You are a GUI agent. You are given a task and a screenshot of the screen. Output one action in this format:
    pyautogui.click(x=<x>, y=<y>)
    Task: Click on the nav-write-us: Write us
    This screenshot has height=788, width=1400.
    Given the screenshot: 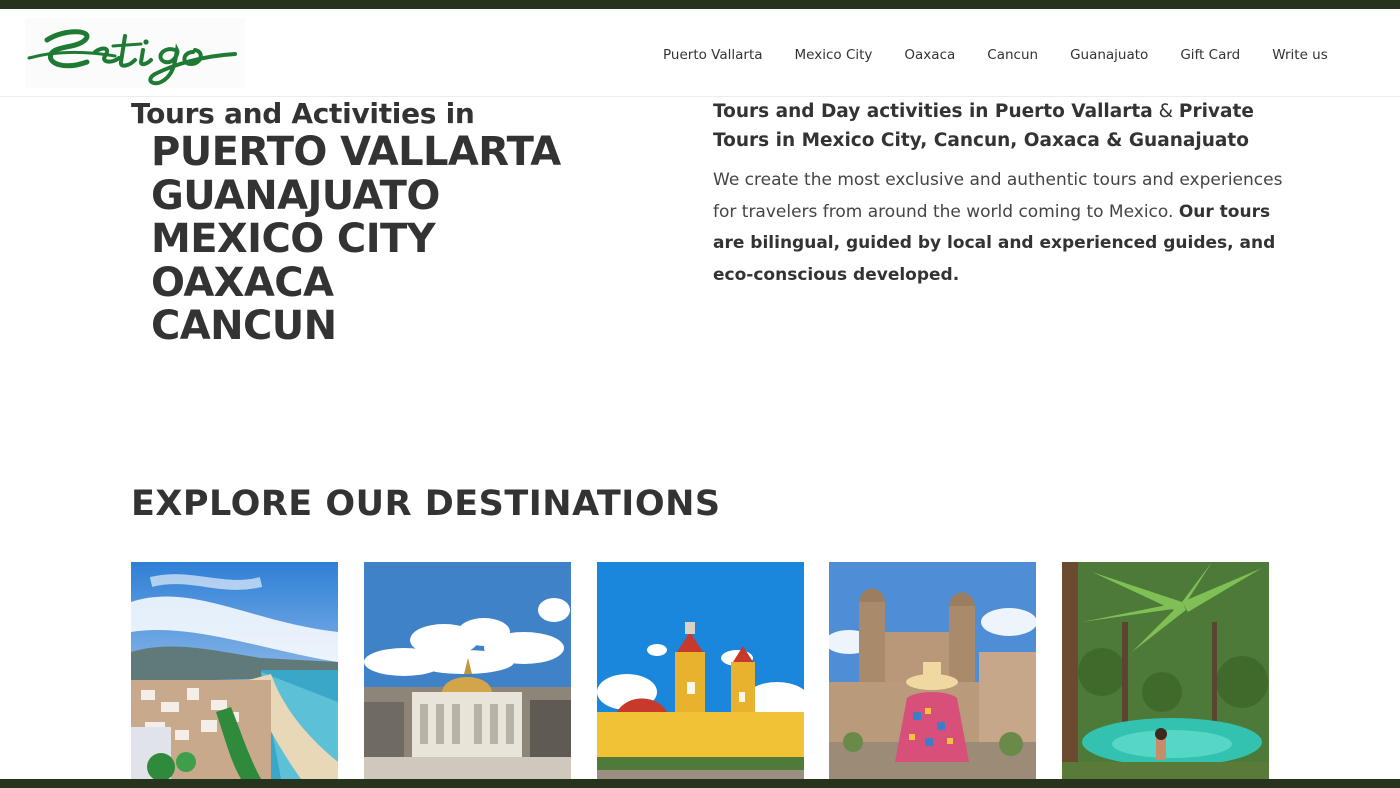 What is the action you would take?
    pyautogui.click(x=1300, y=55)
    